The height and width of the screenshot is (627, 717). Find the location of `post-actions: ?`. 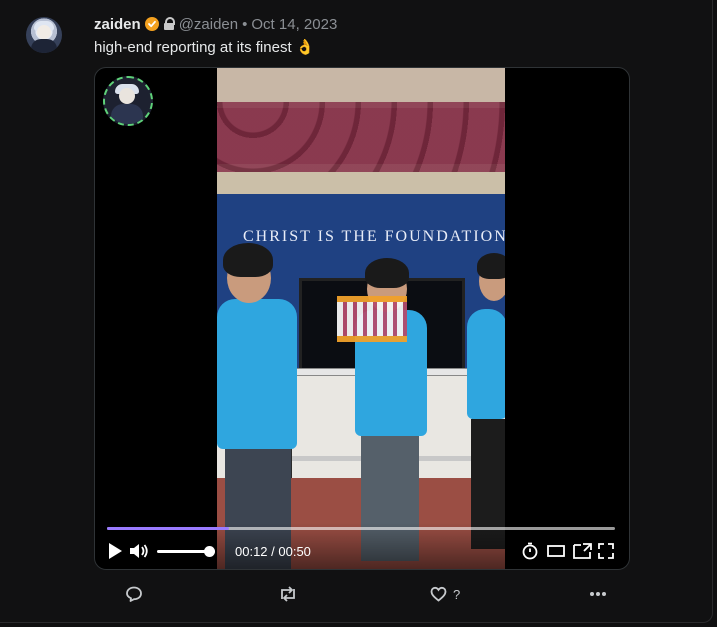

post-actions: ? is located at coordinates (356, 594).